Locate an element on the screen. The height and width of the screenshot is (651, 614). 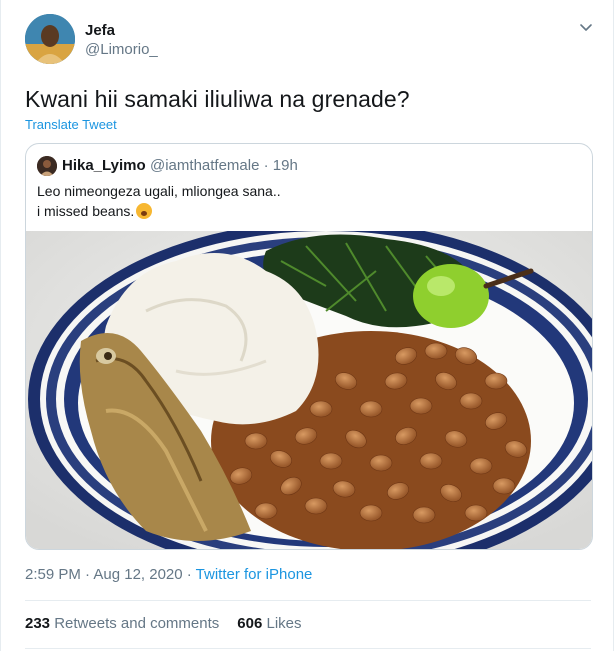
quoted-text-line-1: Leo nimeongeza ugali, mliongea sana.. is located at coordinates (159, 191).